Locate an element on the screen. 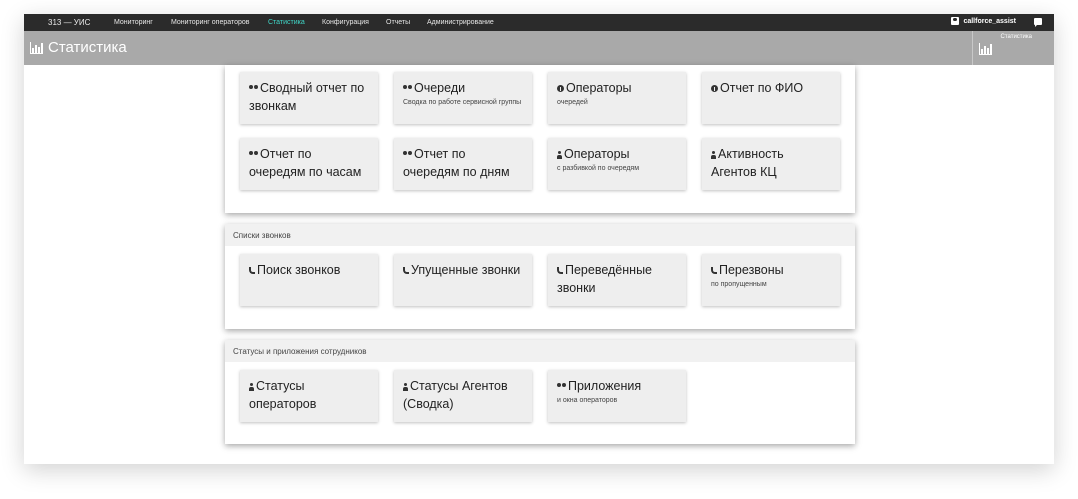 This screenshot has height=499, width=1078. tile-title: Упущенные звонки is located at coordinates (466, 270).